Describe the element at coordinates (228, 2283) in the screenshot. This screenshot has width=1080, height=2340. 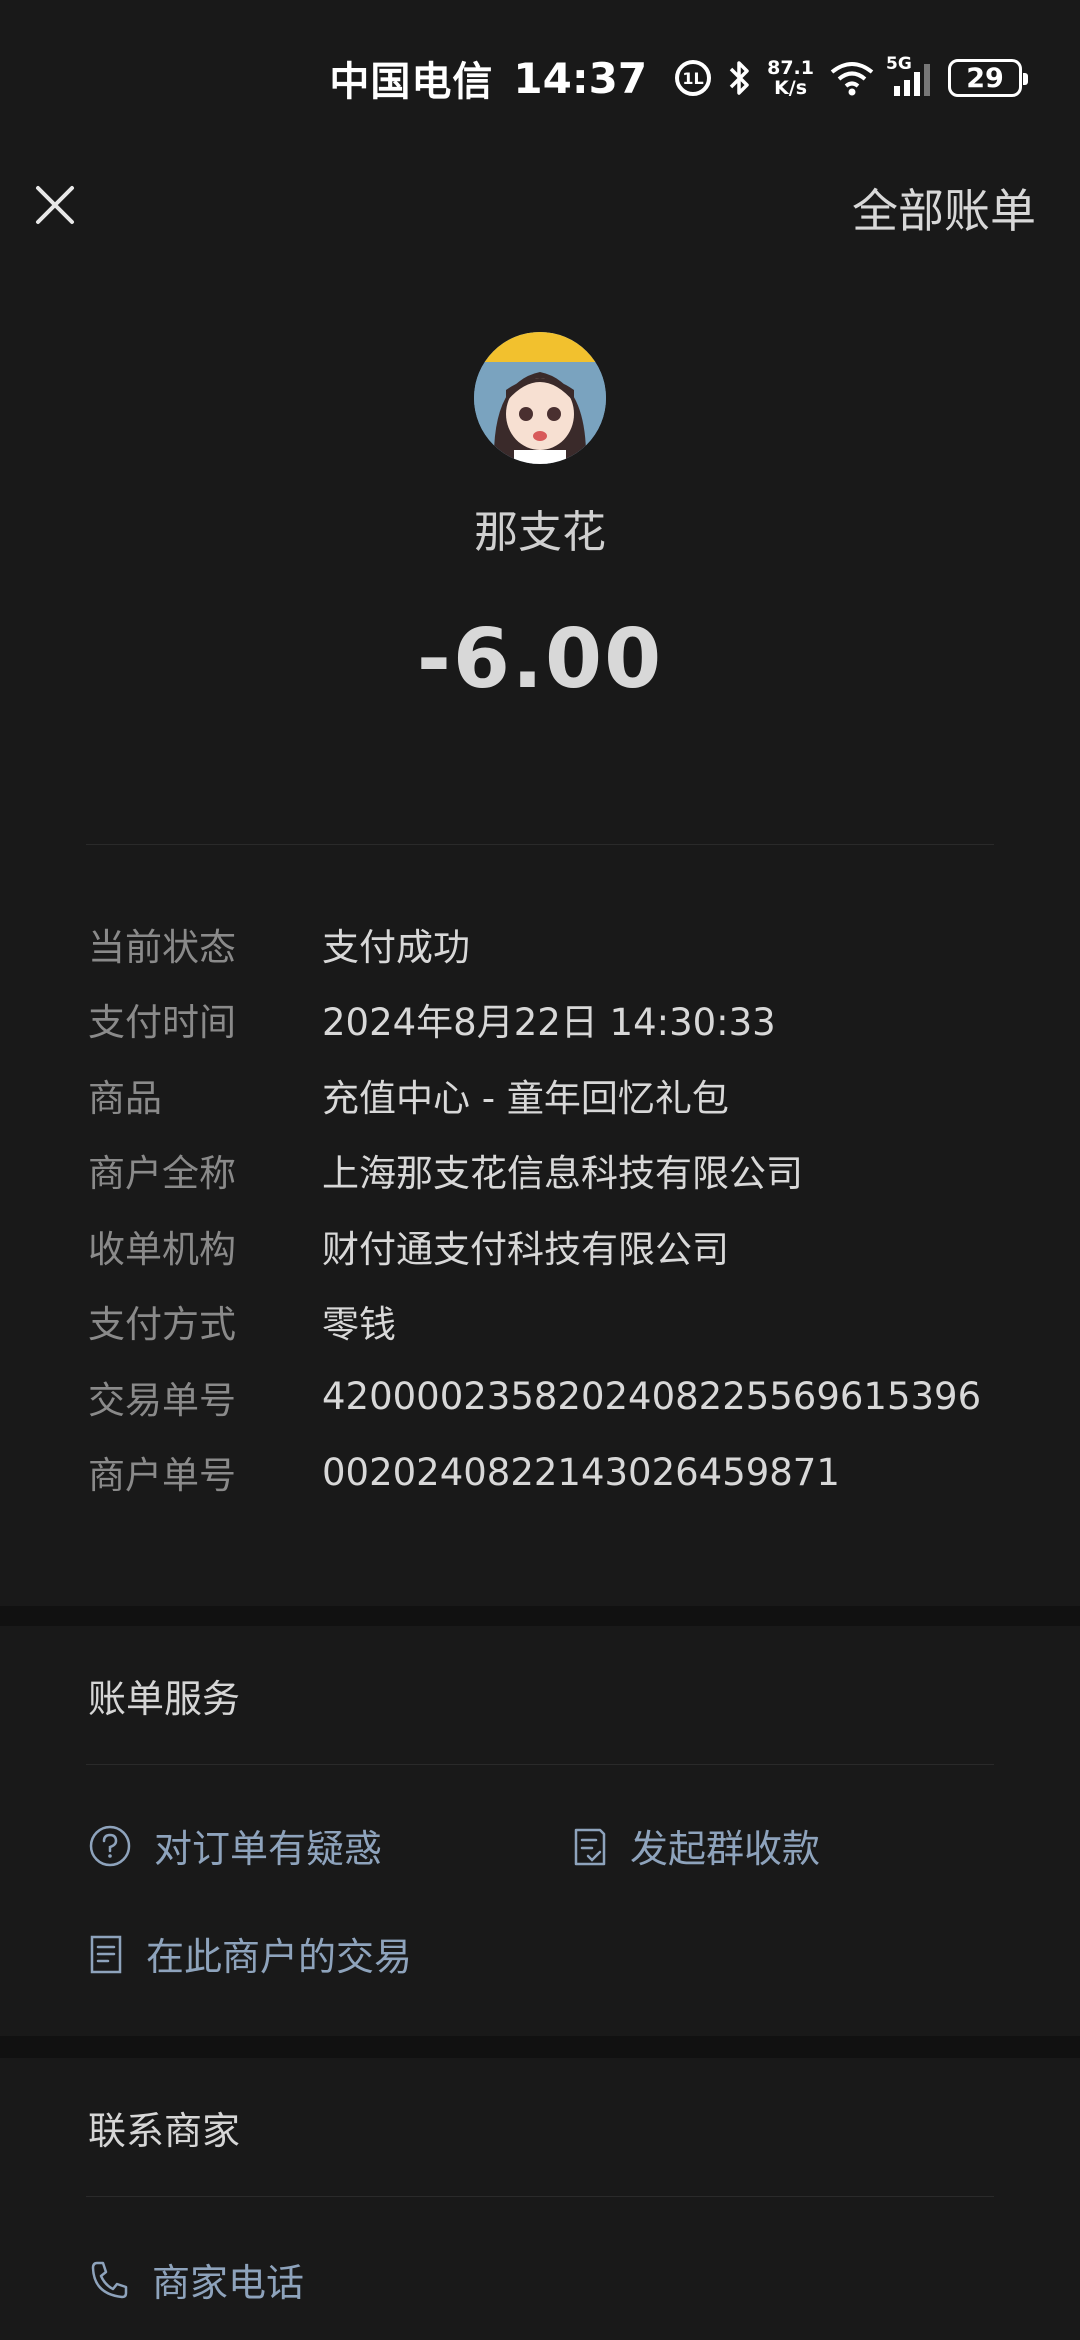
I see `merchant-phone-label: 商家电话` at that location.